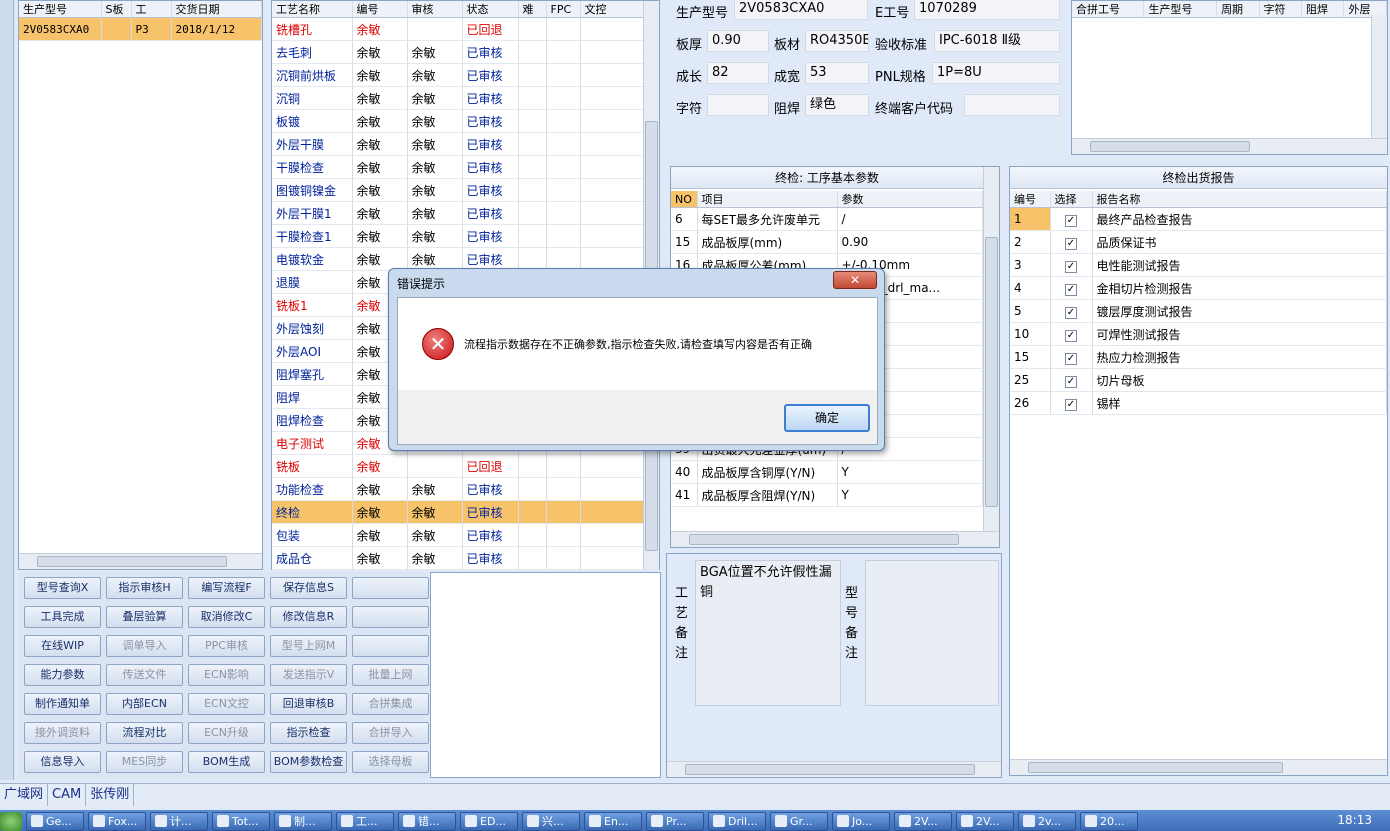 The image size is (1390, 831). What do you see at coordinates (390, 762) in the screenshot?
I see `function-button: 选择母板` at bounding box center [390, 762].